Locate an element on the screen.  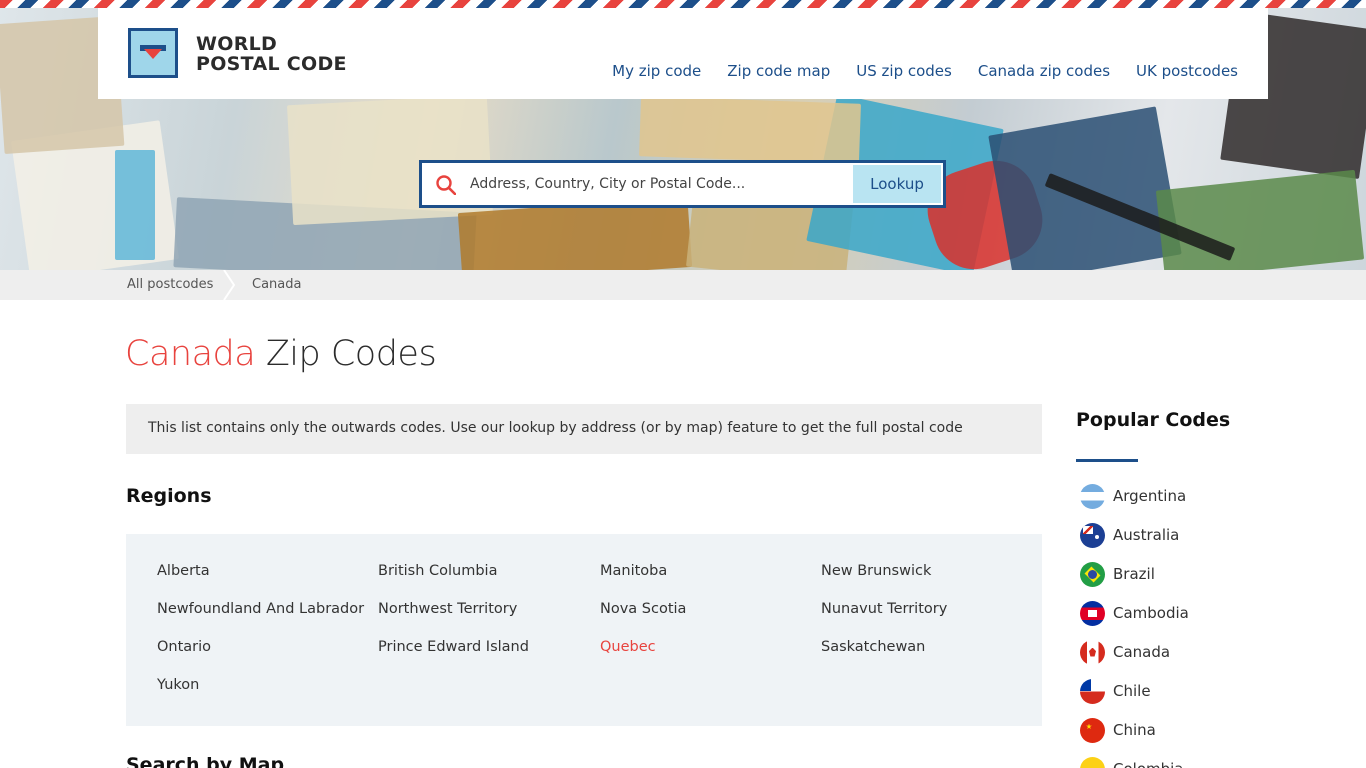
popular-item-label: Cambodia is located at coordinates (1151, 613).